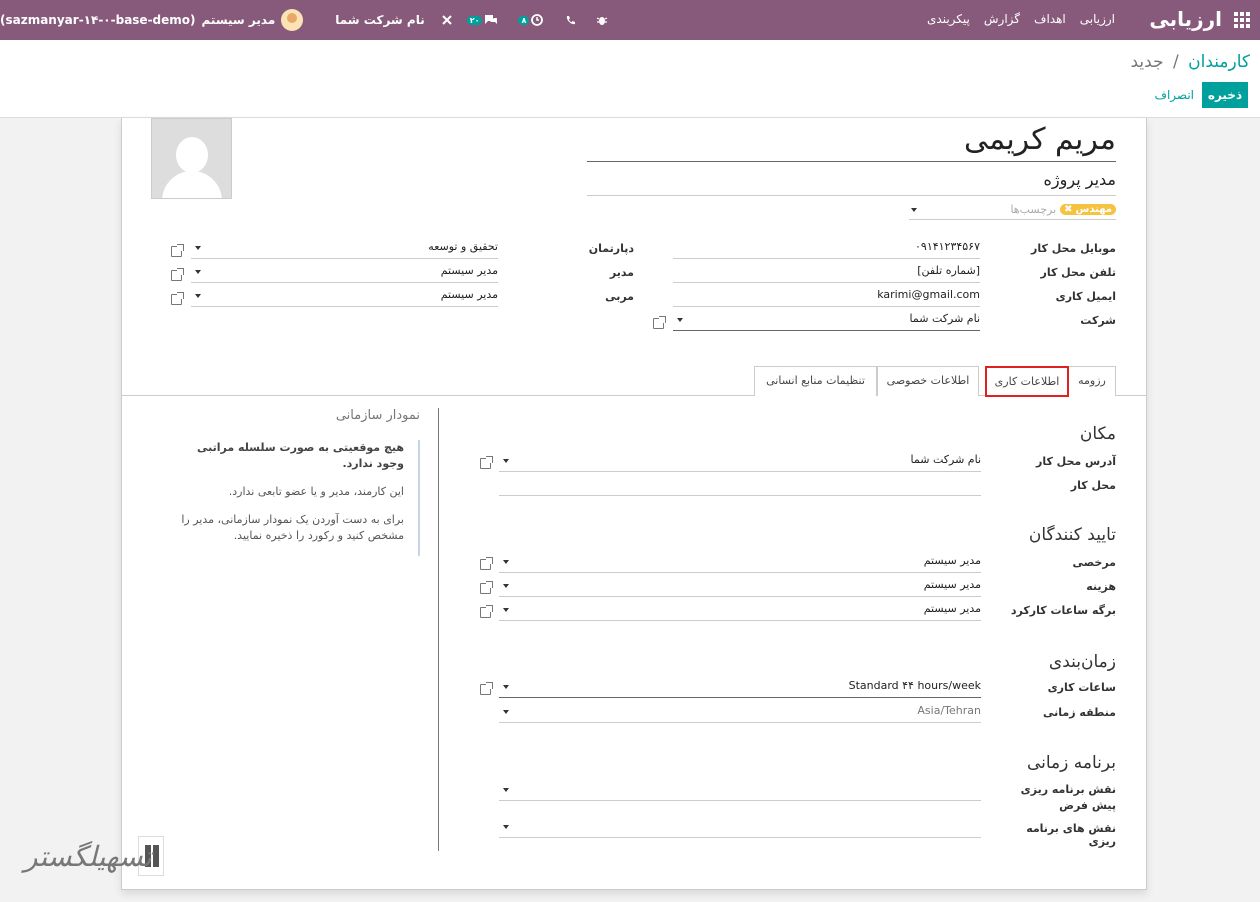 This screenshot has width=1260, height=902. Describe the element at coordinates (486, 462) in the screenshot. I see `work-address-external-link-icon` at that location.